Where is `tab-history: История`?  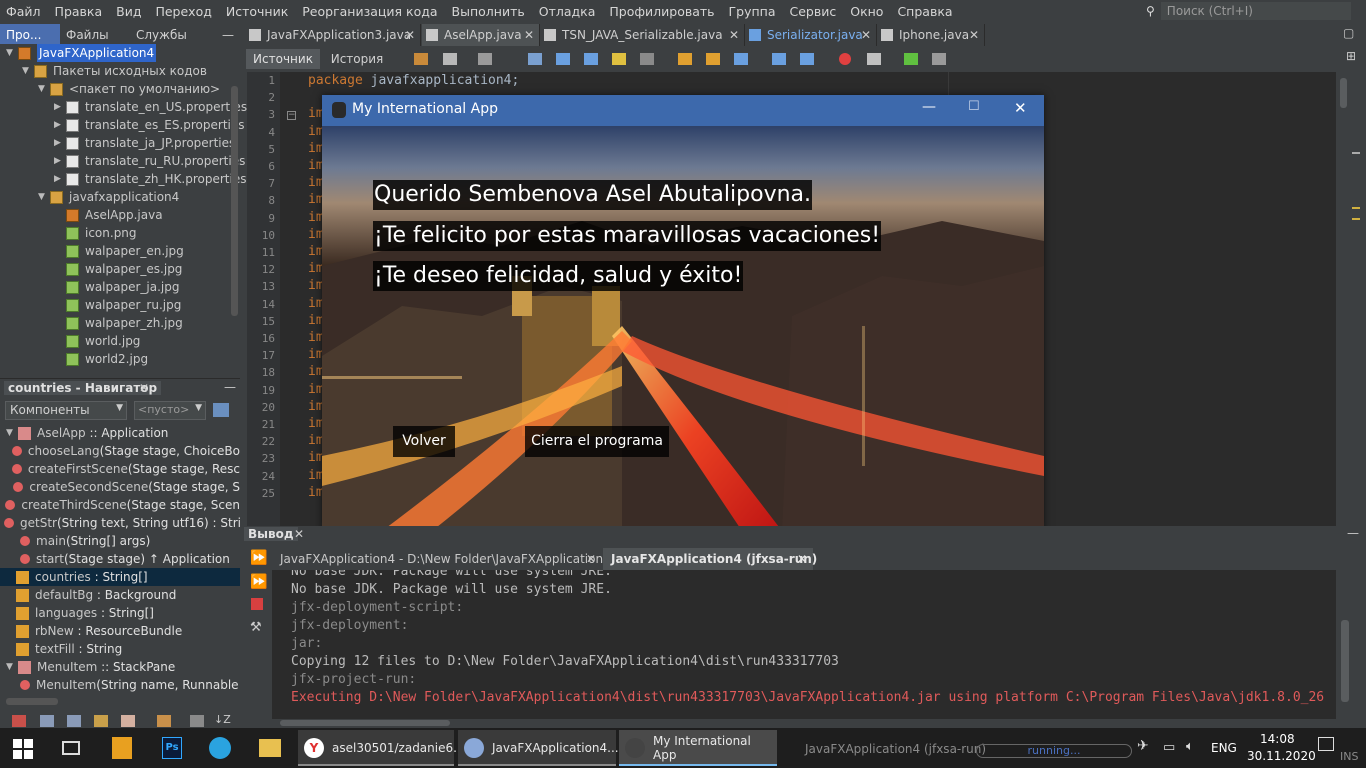
tab-history: История is located at coordinates (357, 59).